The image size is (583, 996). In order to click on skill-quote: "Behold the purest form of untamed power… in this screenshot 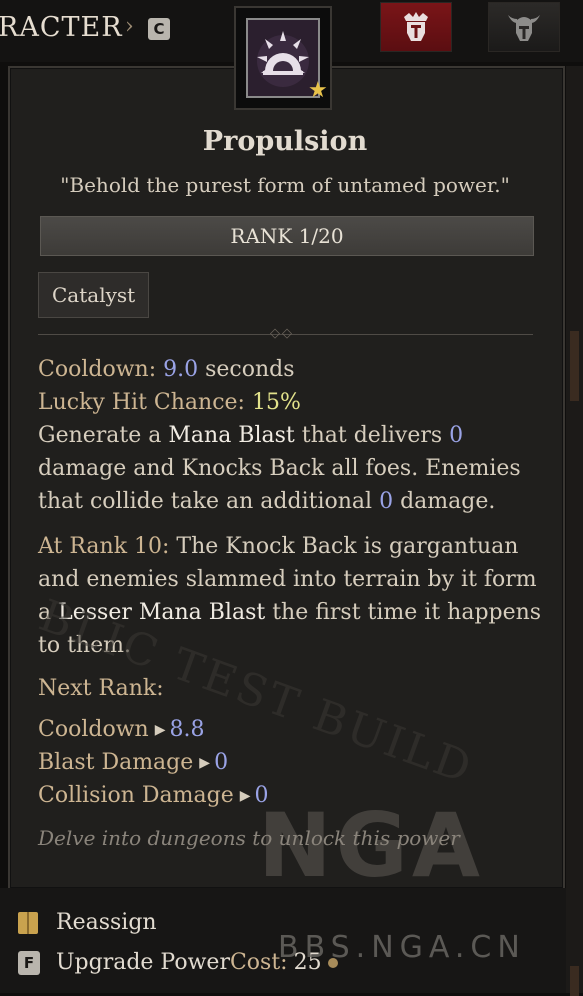, I will do `click(285, 185)`.